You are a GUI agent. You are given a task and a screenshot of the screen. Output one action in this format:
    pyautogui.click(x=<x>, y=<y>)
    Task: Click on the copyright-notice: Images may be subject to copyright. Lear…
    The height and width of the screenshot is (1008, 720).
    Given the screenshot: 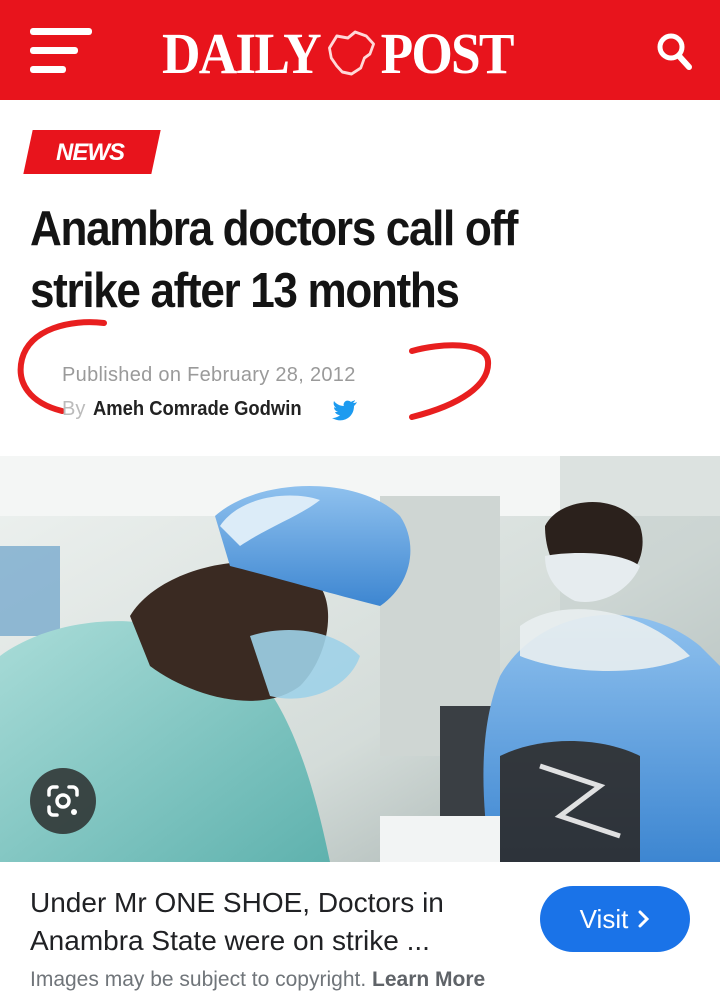 What is the action you would take?
    pyautogui.click(x=257, y=980)
    